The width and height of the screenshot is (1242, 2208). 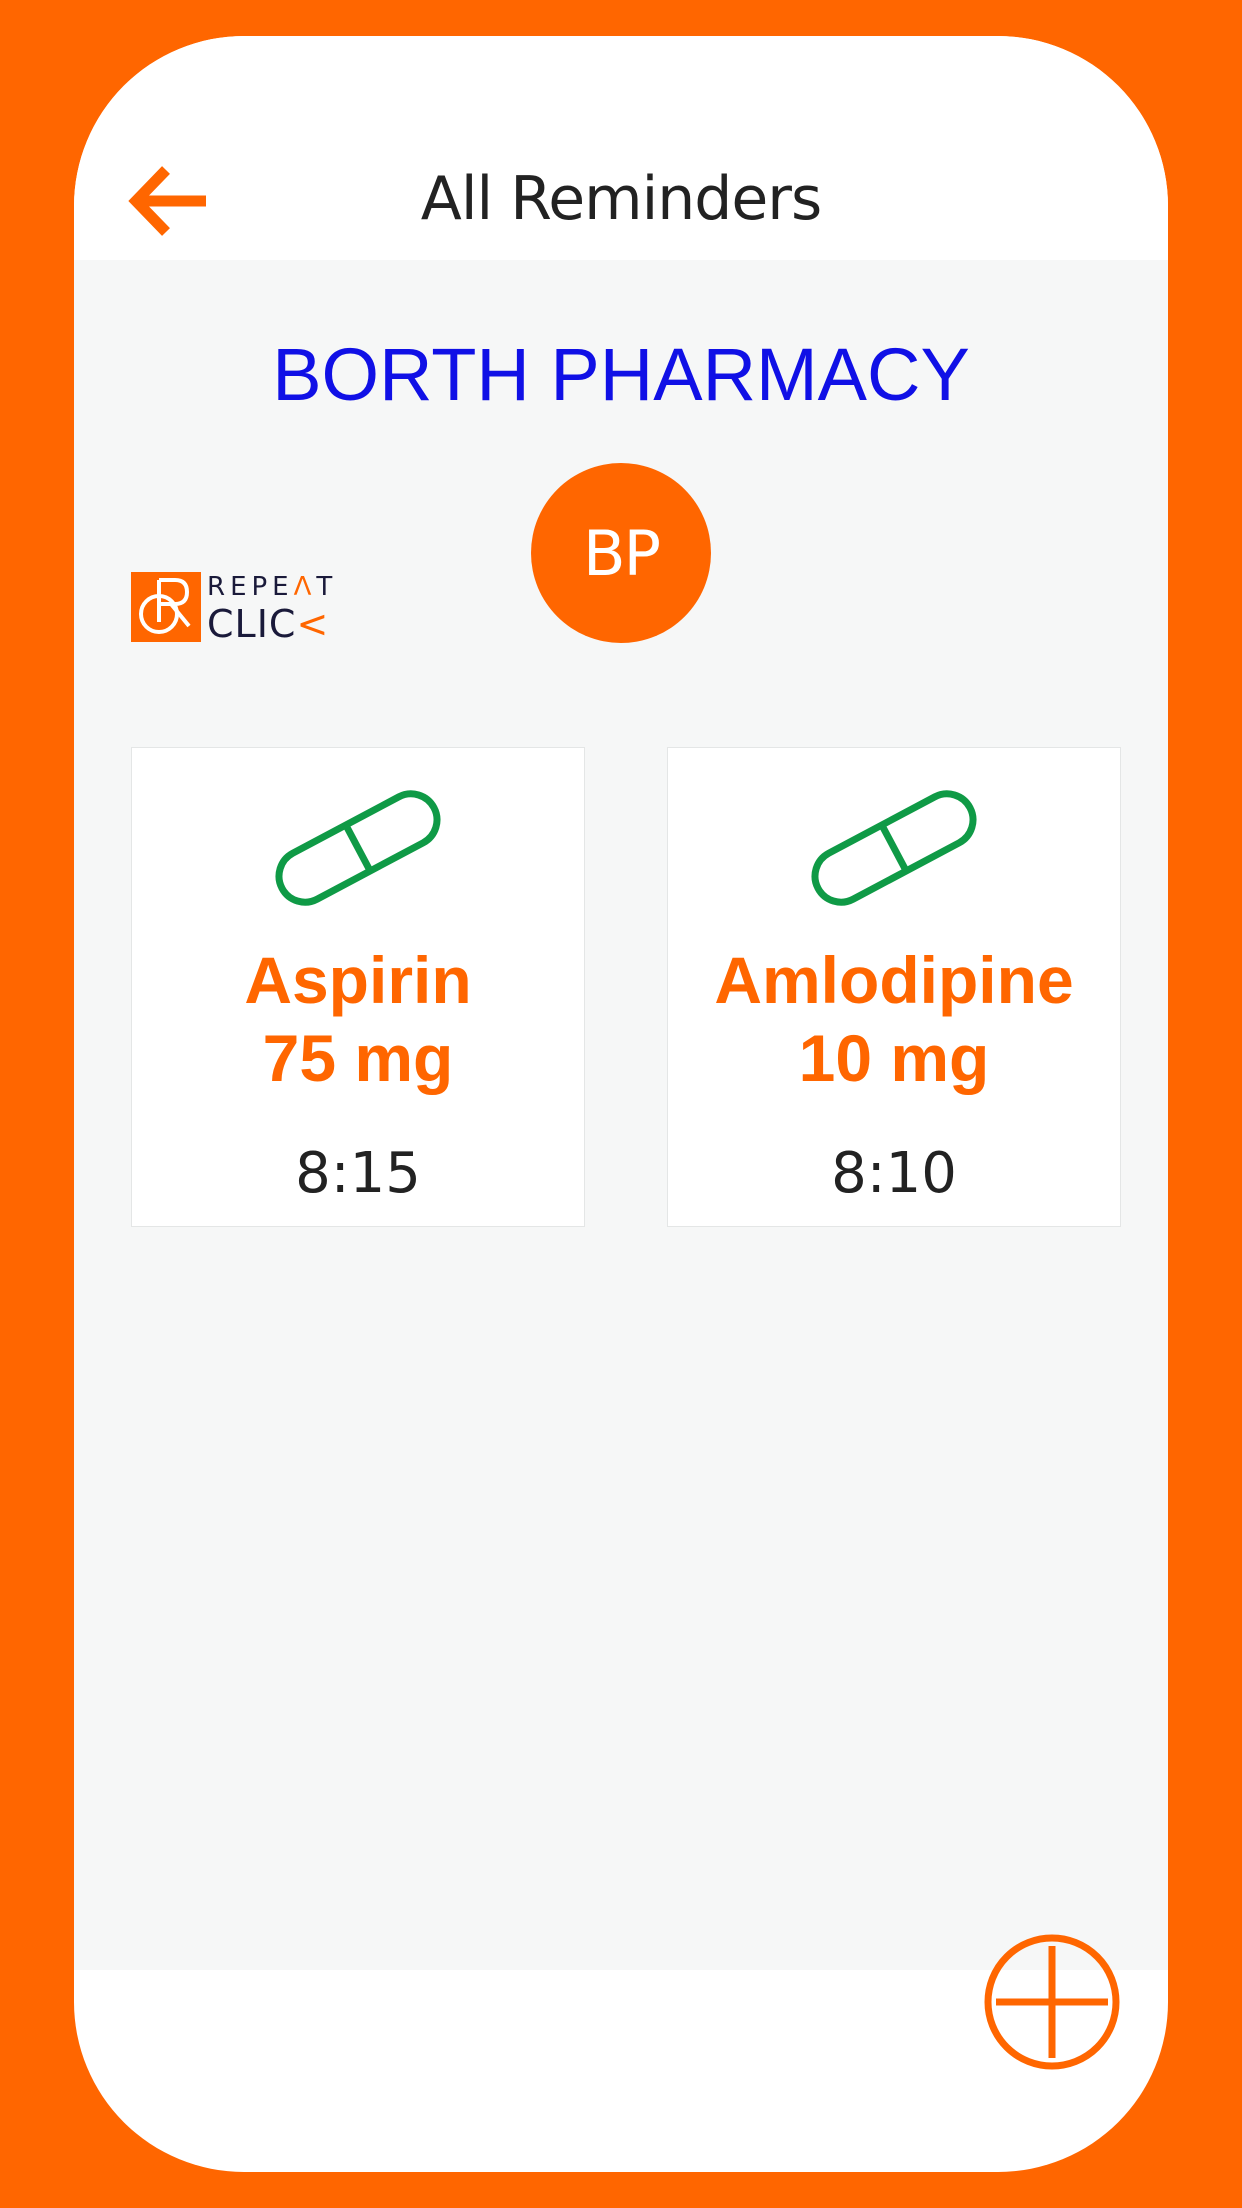 I want to click on logo-badge, so click(x=166, y=607).